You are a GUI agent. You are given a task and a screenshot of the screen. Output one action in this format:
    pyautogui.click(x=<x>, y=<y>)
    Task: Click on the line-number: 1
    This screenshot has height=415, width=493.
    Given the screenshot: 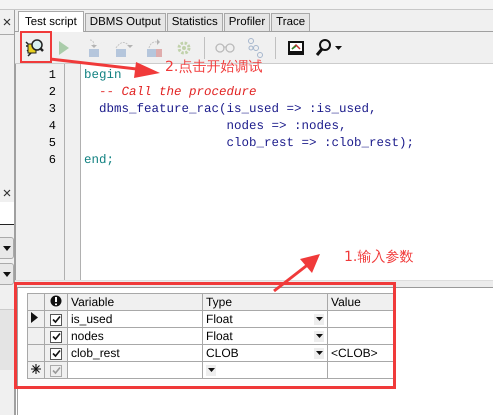 What is the action you would take?
    pyautogui.click(x=52, y=75)
    